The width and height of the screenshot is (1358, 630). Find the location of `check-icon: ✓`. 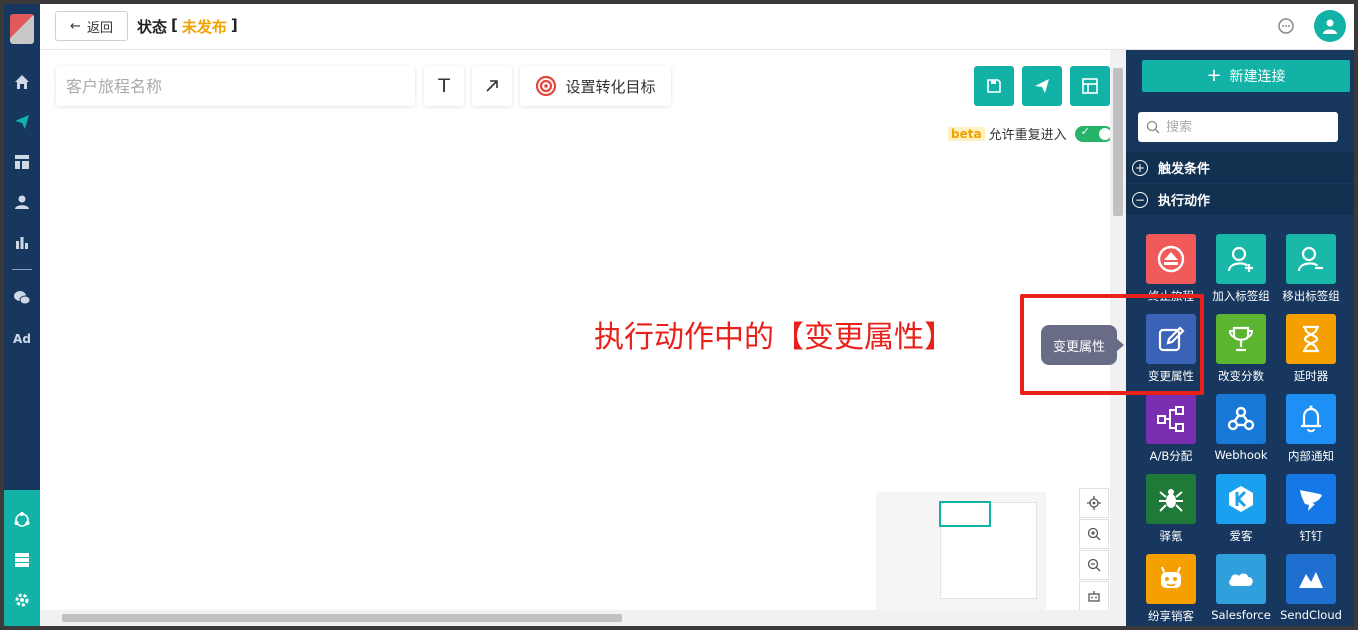

check-icon: ✓ is located at coordinates (1085, 131).